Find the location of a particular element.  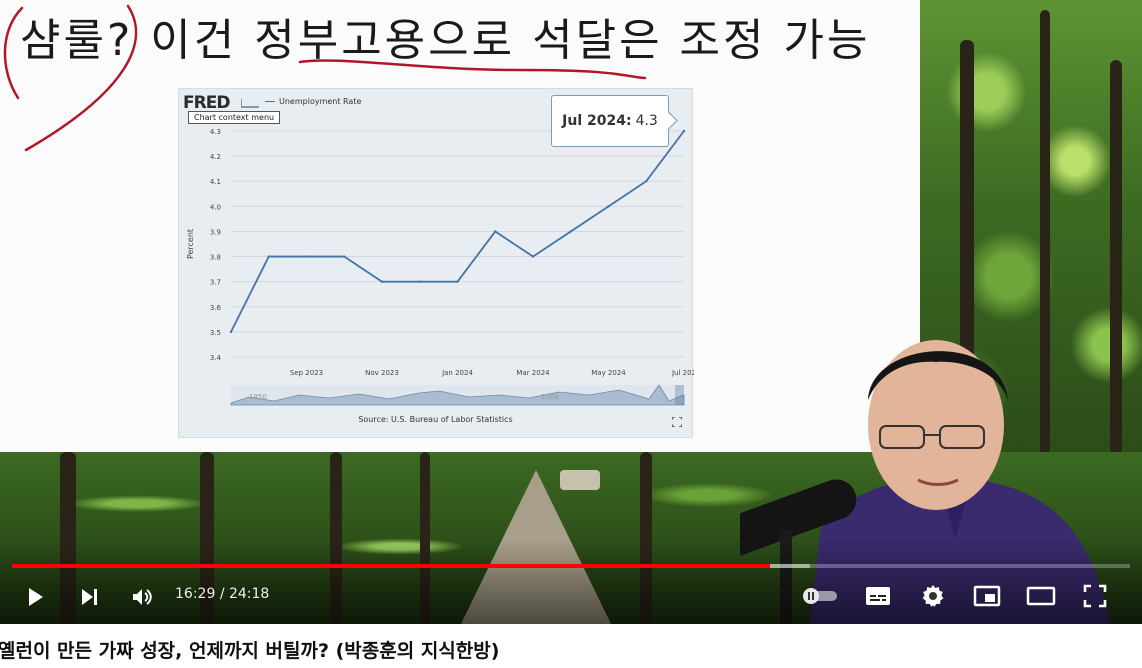

y-tick-label: 4.1 is located at coordinates (215, 182).